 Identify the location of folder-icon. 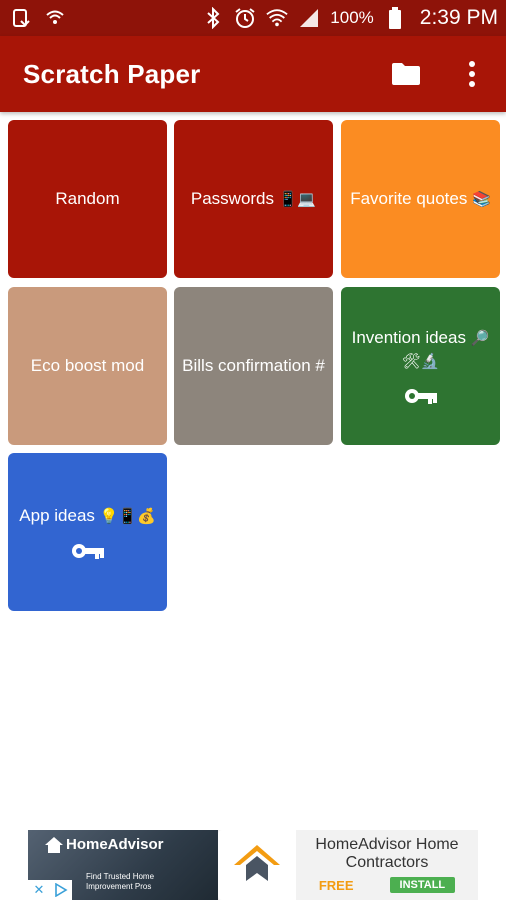
(406, 74).